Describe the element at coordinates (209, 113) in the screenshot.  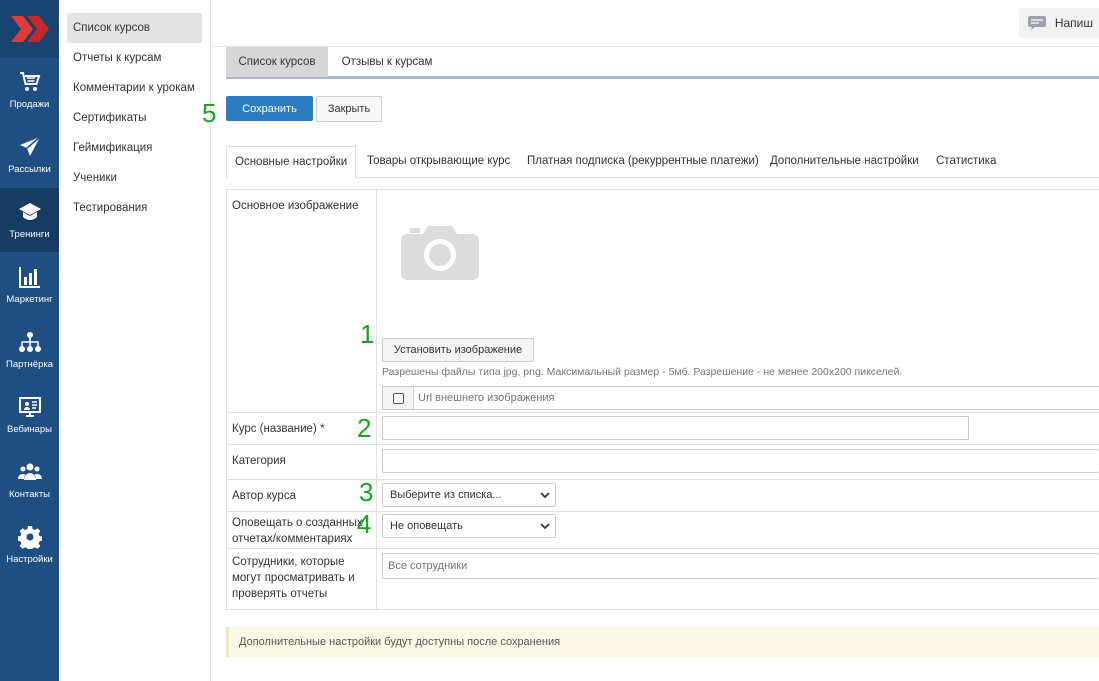
I see `annotation-number: 5` at that location.